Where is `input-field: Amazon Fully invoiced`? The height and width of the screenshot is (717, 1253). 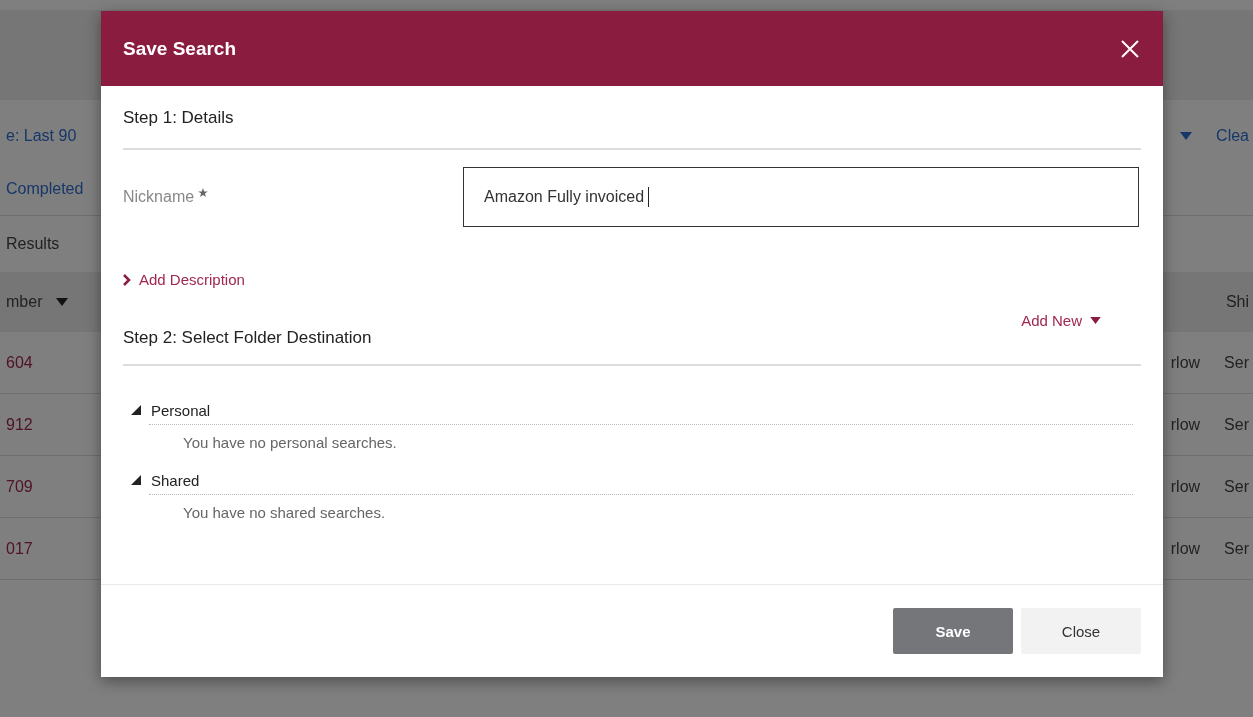 input-field: Amazon Fully invoiced is located at coordinates (801, 197).